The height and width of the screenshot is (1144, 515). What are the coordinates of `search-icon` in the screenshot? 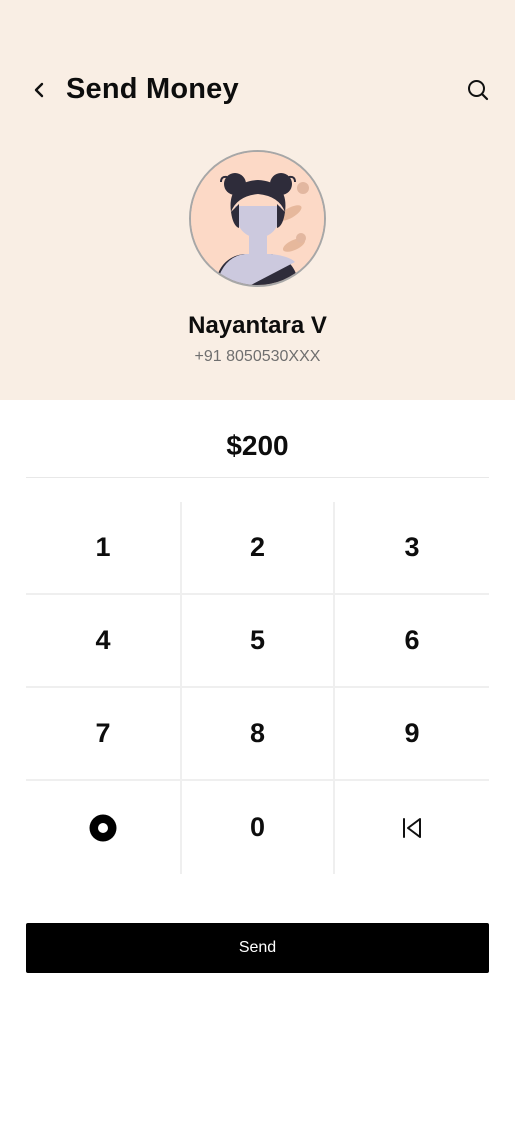 It's located at (478, 90).